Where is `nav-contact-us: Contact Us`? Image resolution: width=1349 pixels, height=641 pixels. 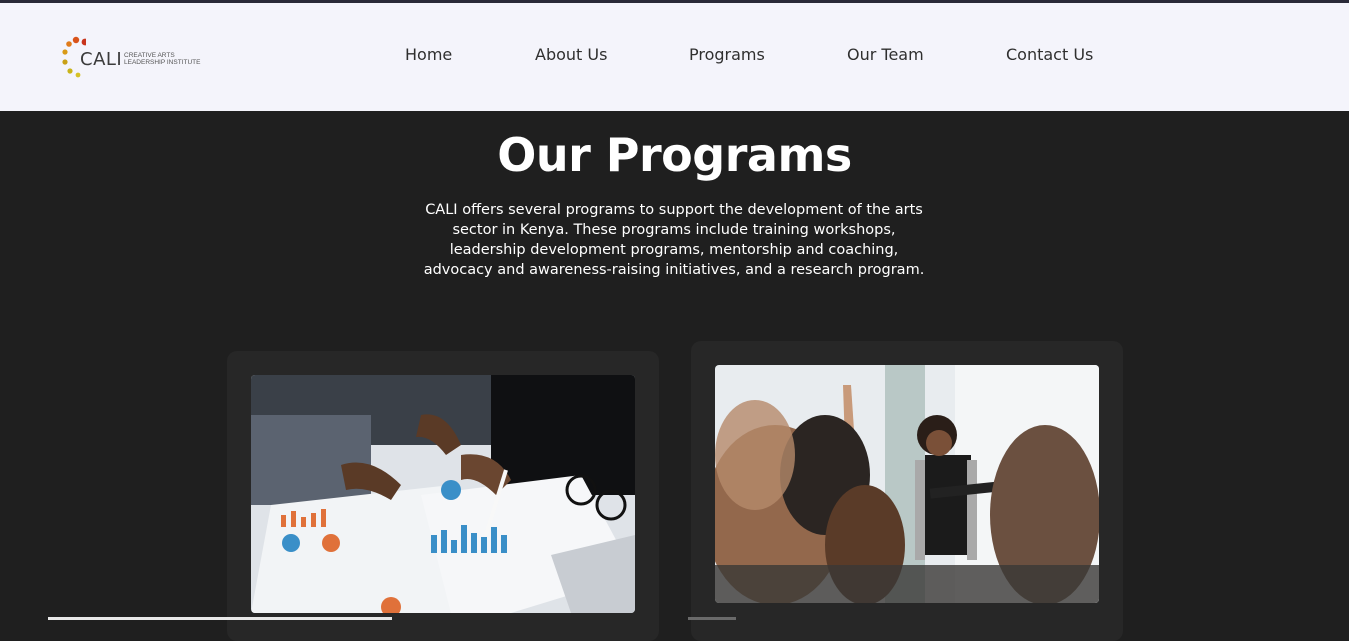 nav-contact-us: Contact Us is located at coordinates (1049, 54).